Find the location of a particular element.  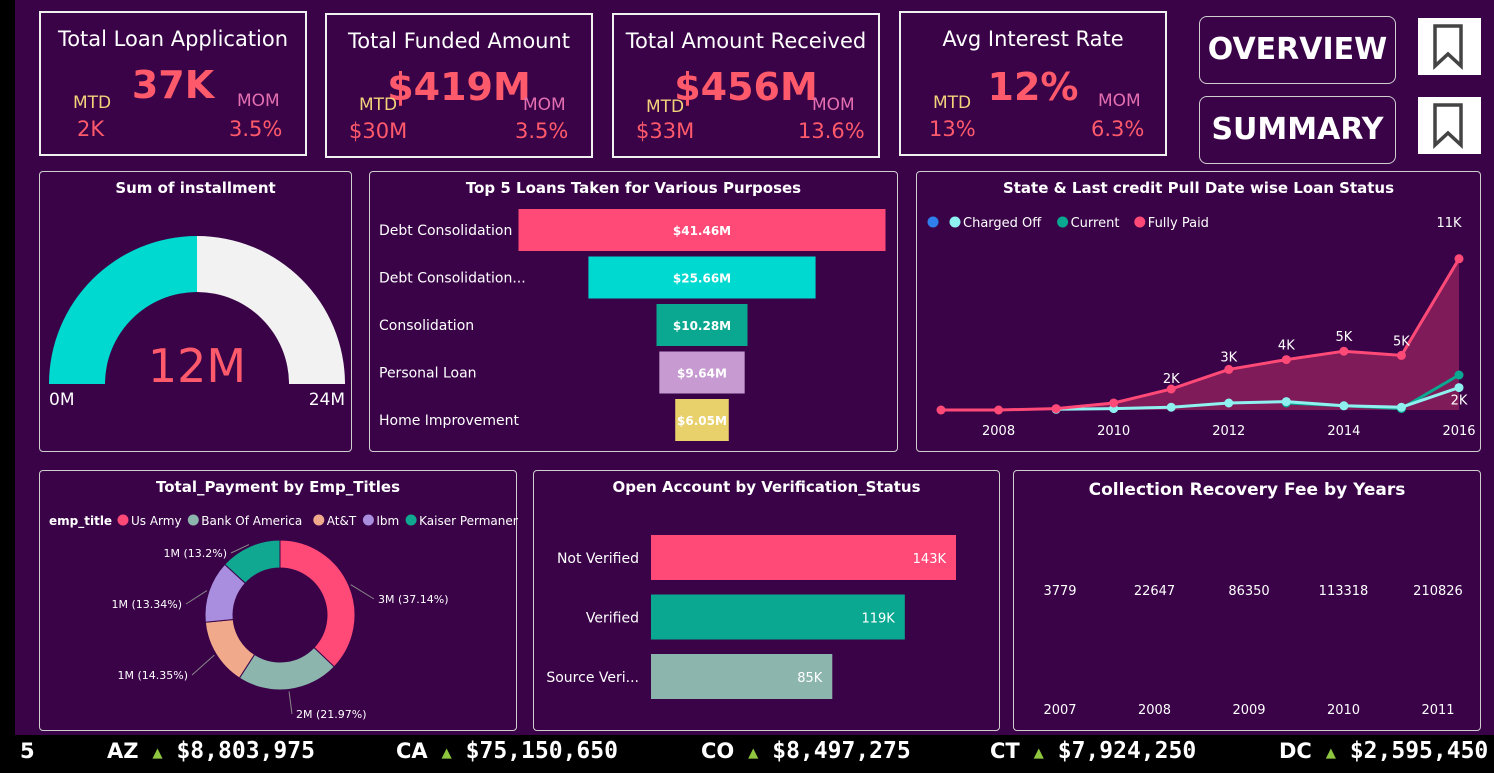

overview-button: OVERVIEW is located at coordinates (1297, 50).